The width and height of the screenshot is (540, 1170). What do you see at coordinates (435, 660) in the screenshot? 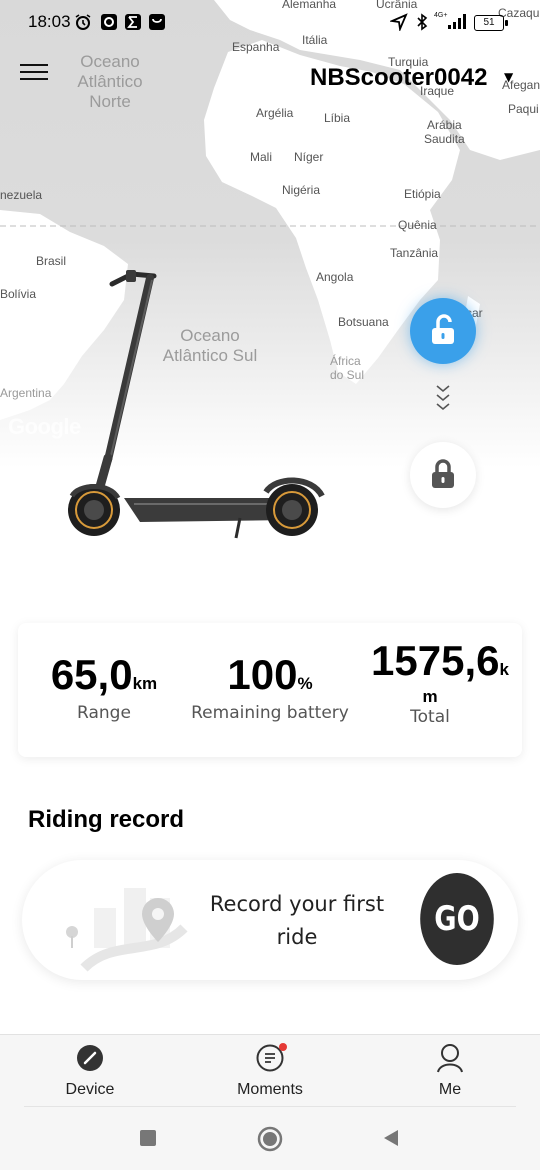
I see `total-value: 1575,6` at bounding box center [435, 660].